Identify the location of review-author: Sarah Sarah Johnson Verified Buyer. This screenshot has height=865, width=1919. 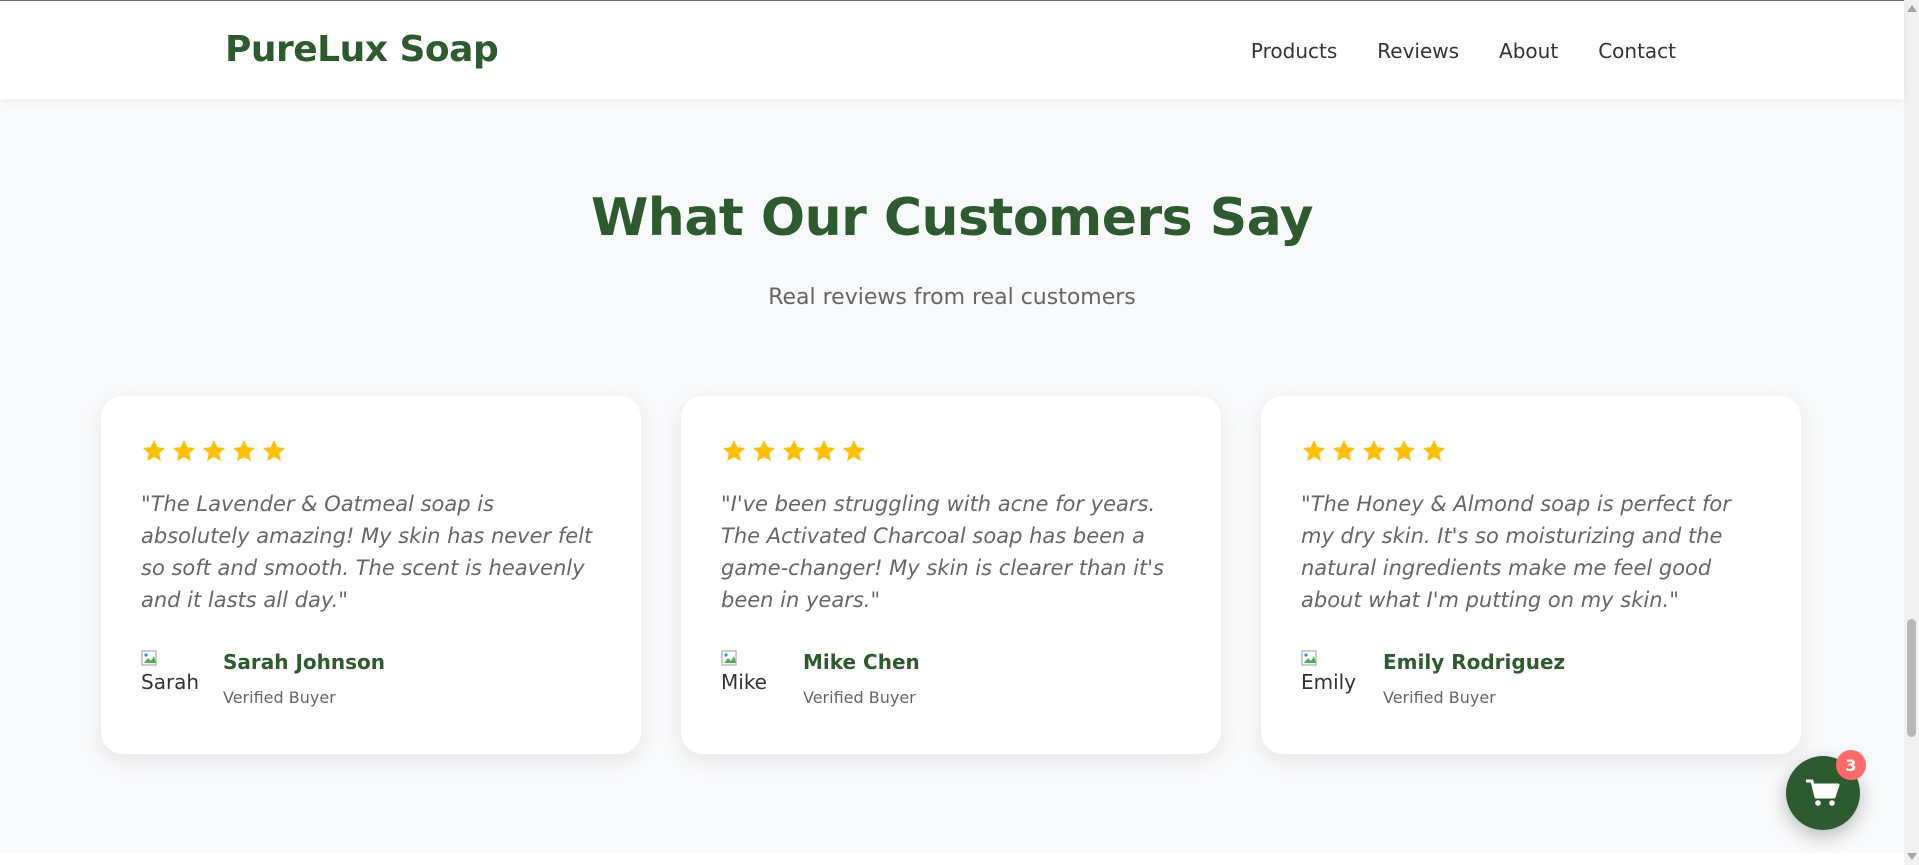
(263, 680).